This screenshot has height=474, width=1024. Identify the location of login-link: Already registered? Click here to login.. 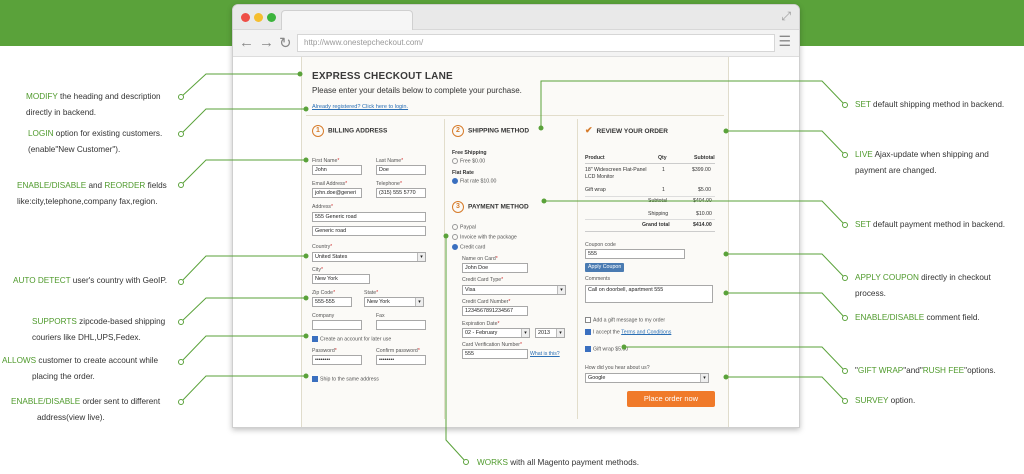
(360, 107).